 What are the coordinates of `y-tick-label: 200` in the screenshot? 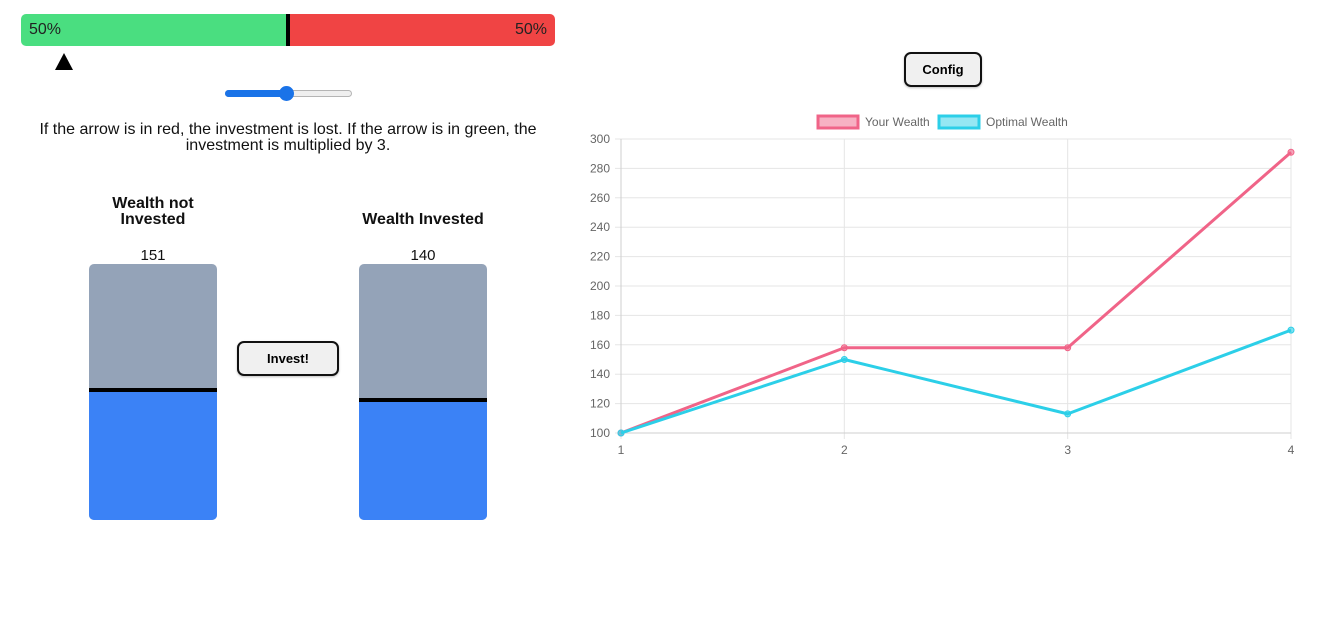 It's located at (600, 286).